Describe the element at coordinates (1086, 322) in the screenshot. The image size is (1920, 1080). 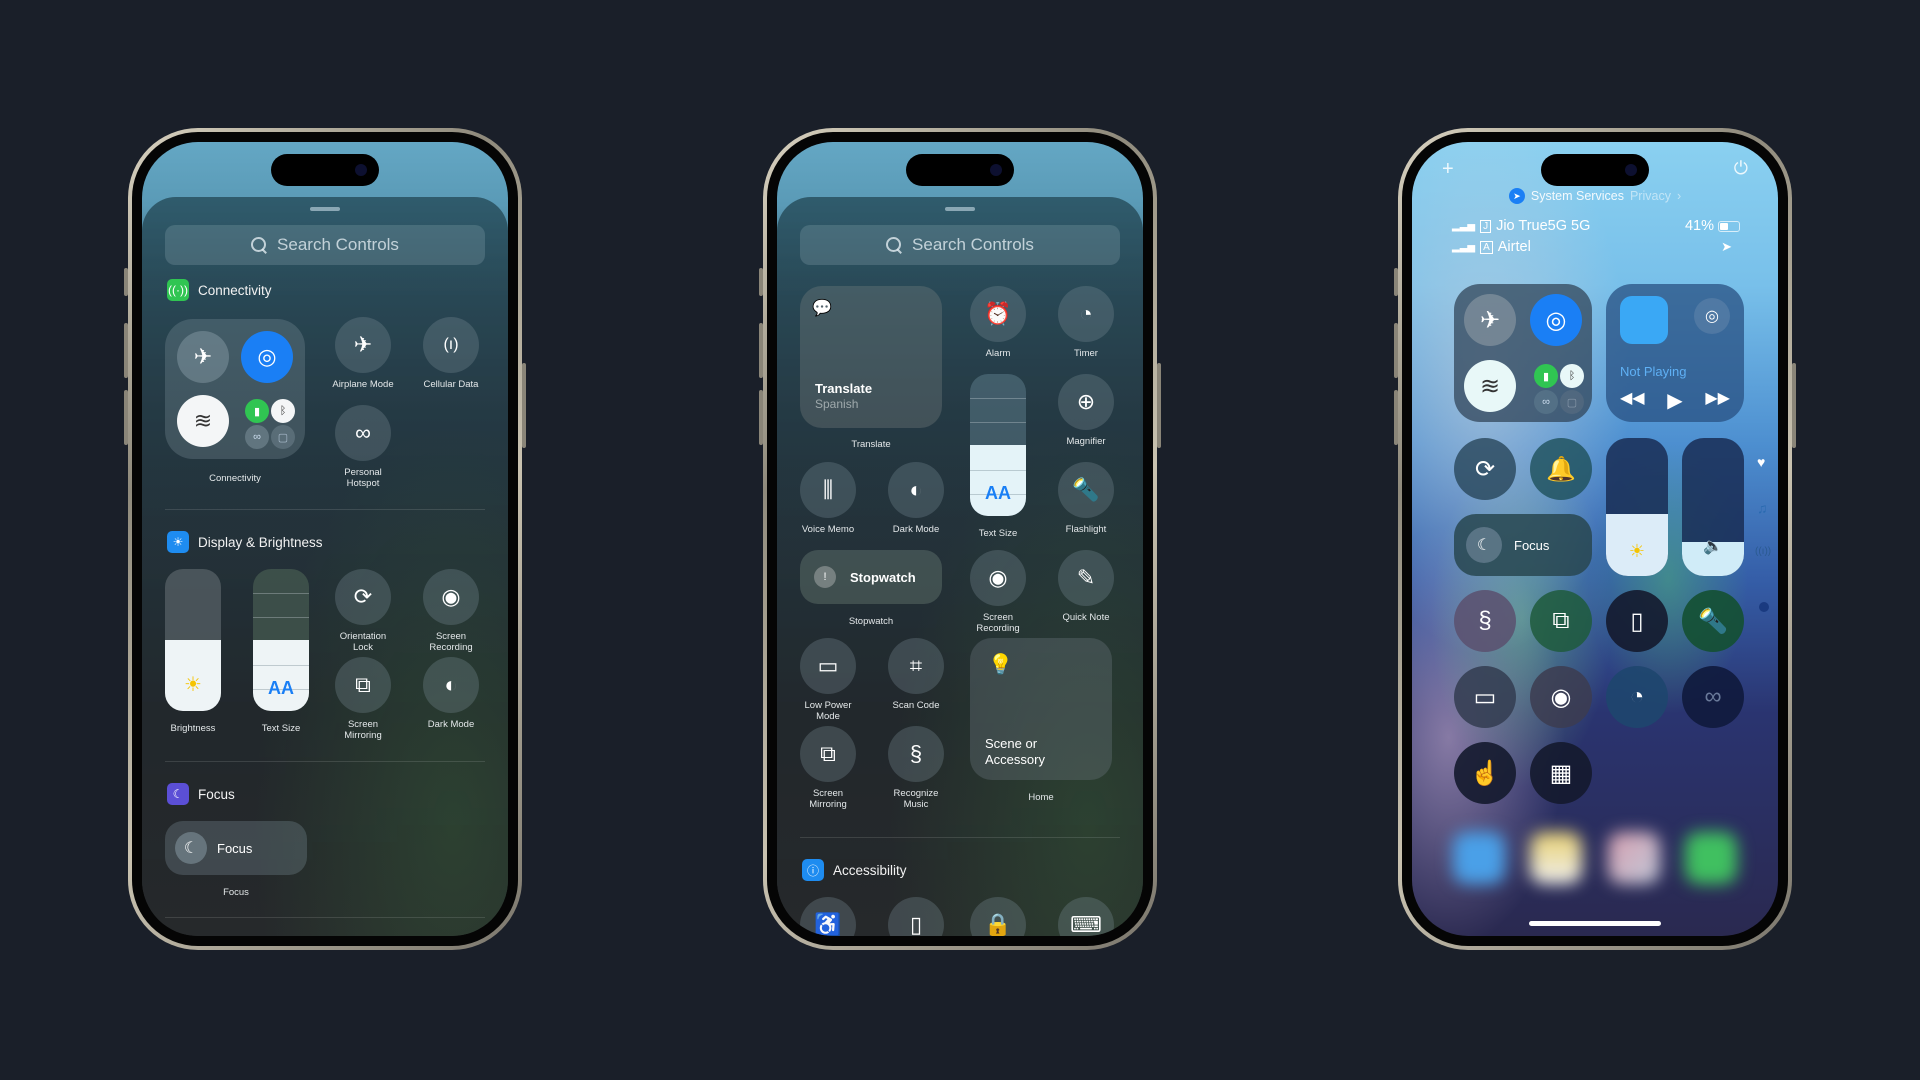
I see `timer-control: ◔ Timer` at that location.